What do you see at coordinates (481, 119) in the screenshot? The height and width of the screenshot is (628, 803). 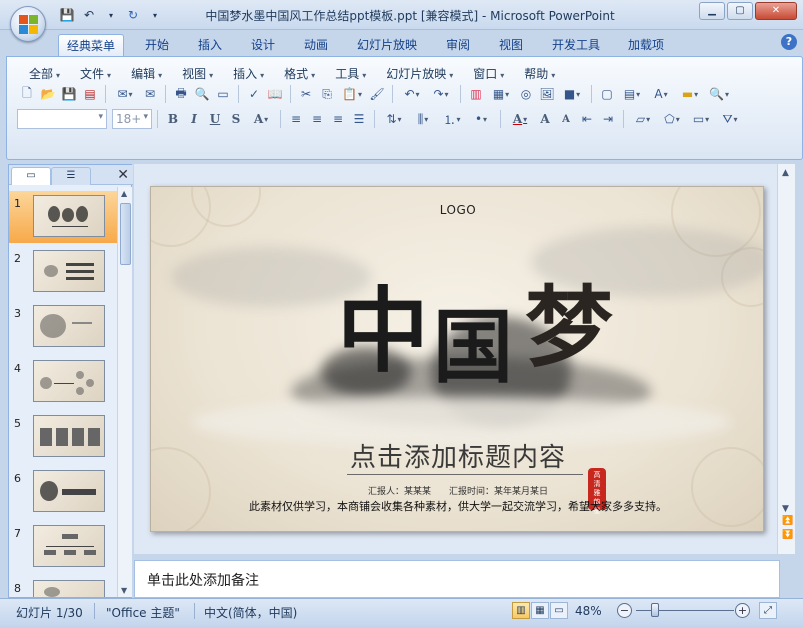 I see `bullets-icon: •` at bounding box center [481, 119].